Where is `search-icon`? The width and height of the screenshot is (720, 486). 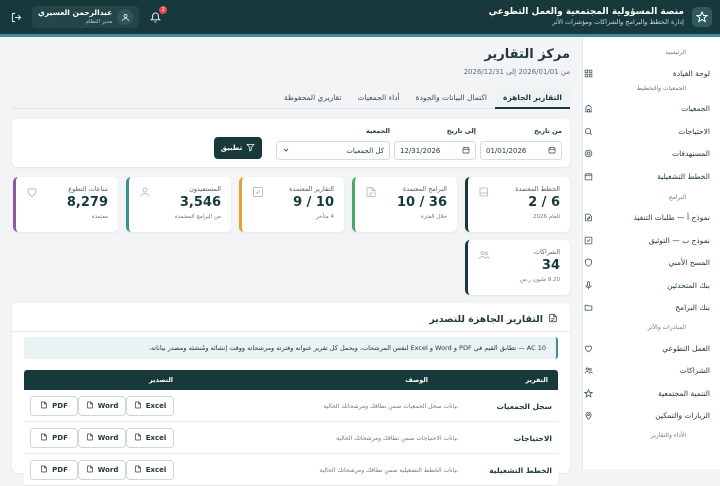 search-icon is located at coordinates (588, 131).